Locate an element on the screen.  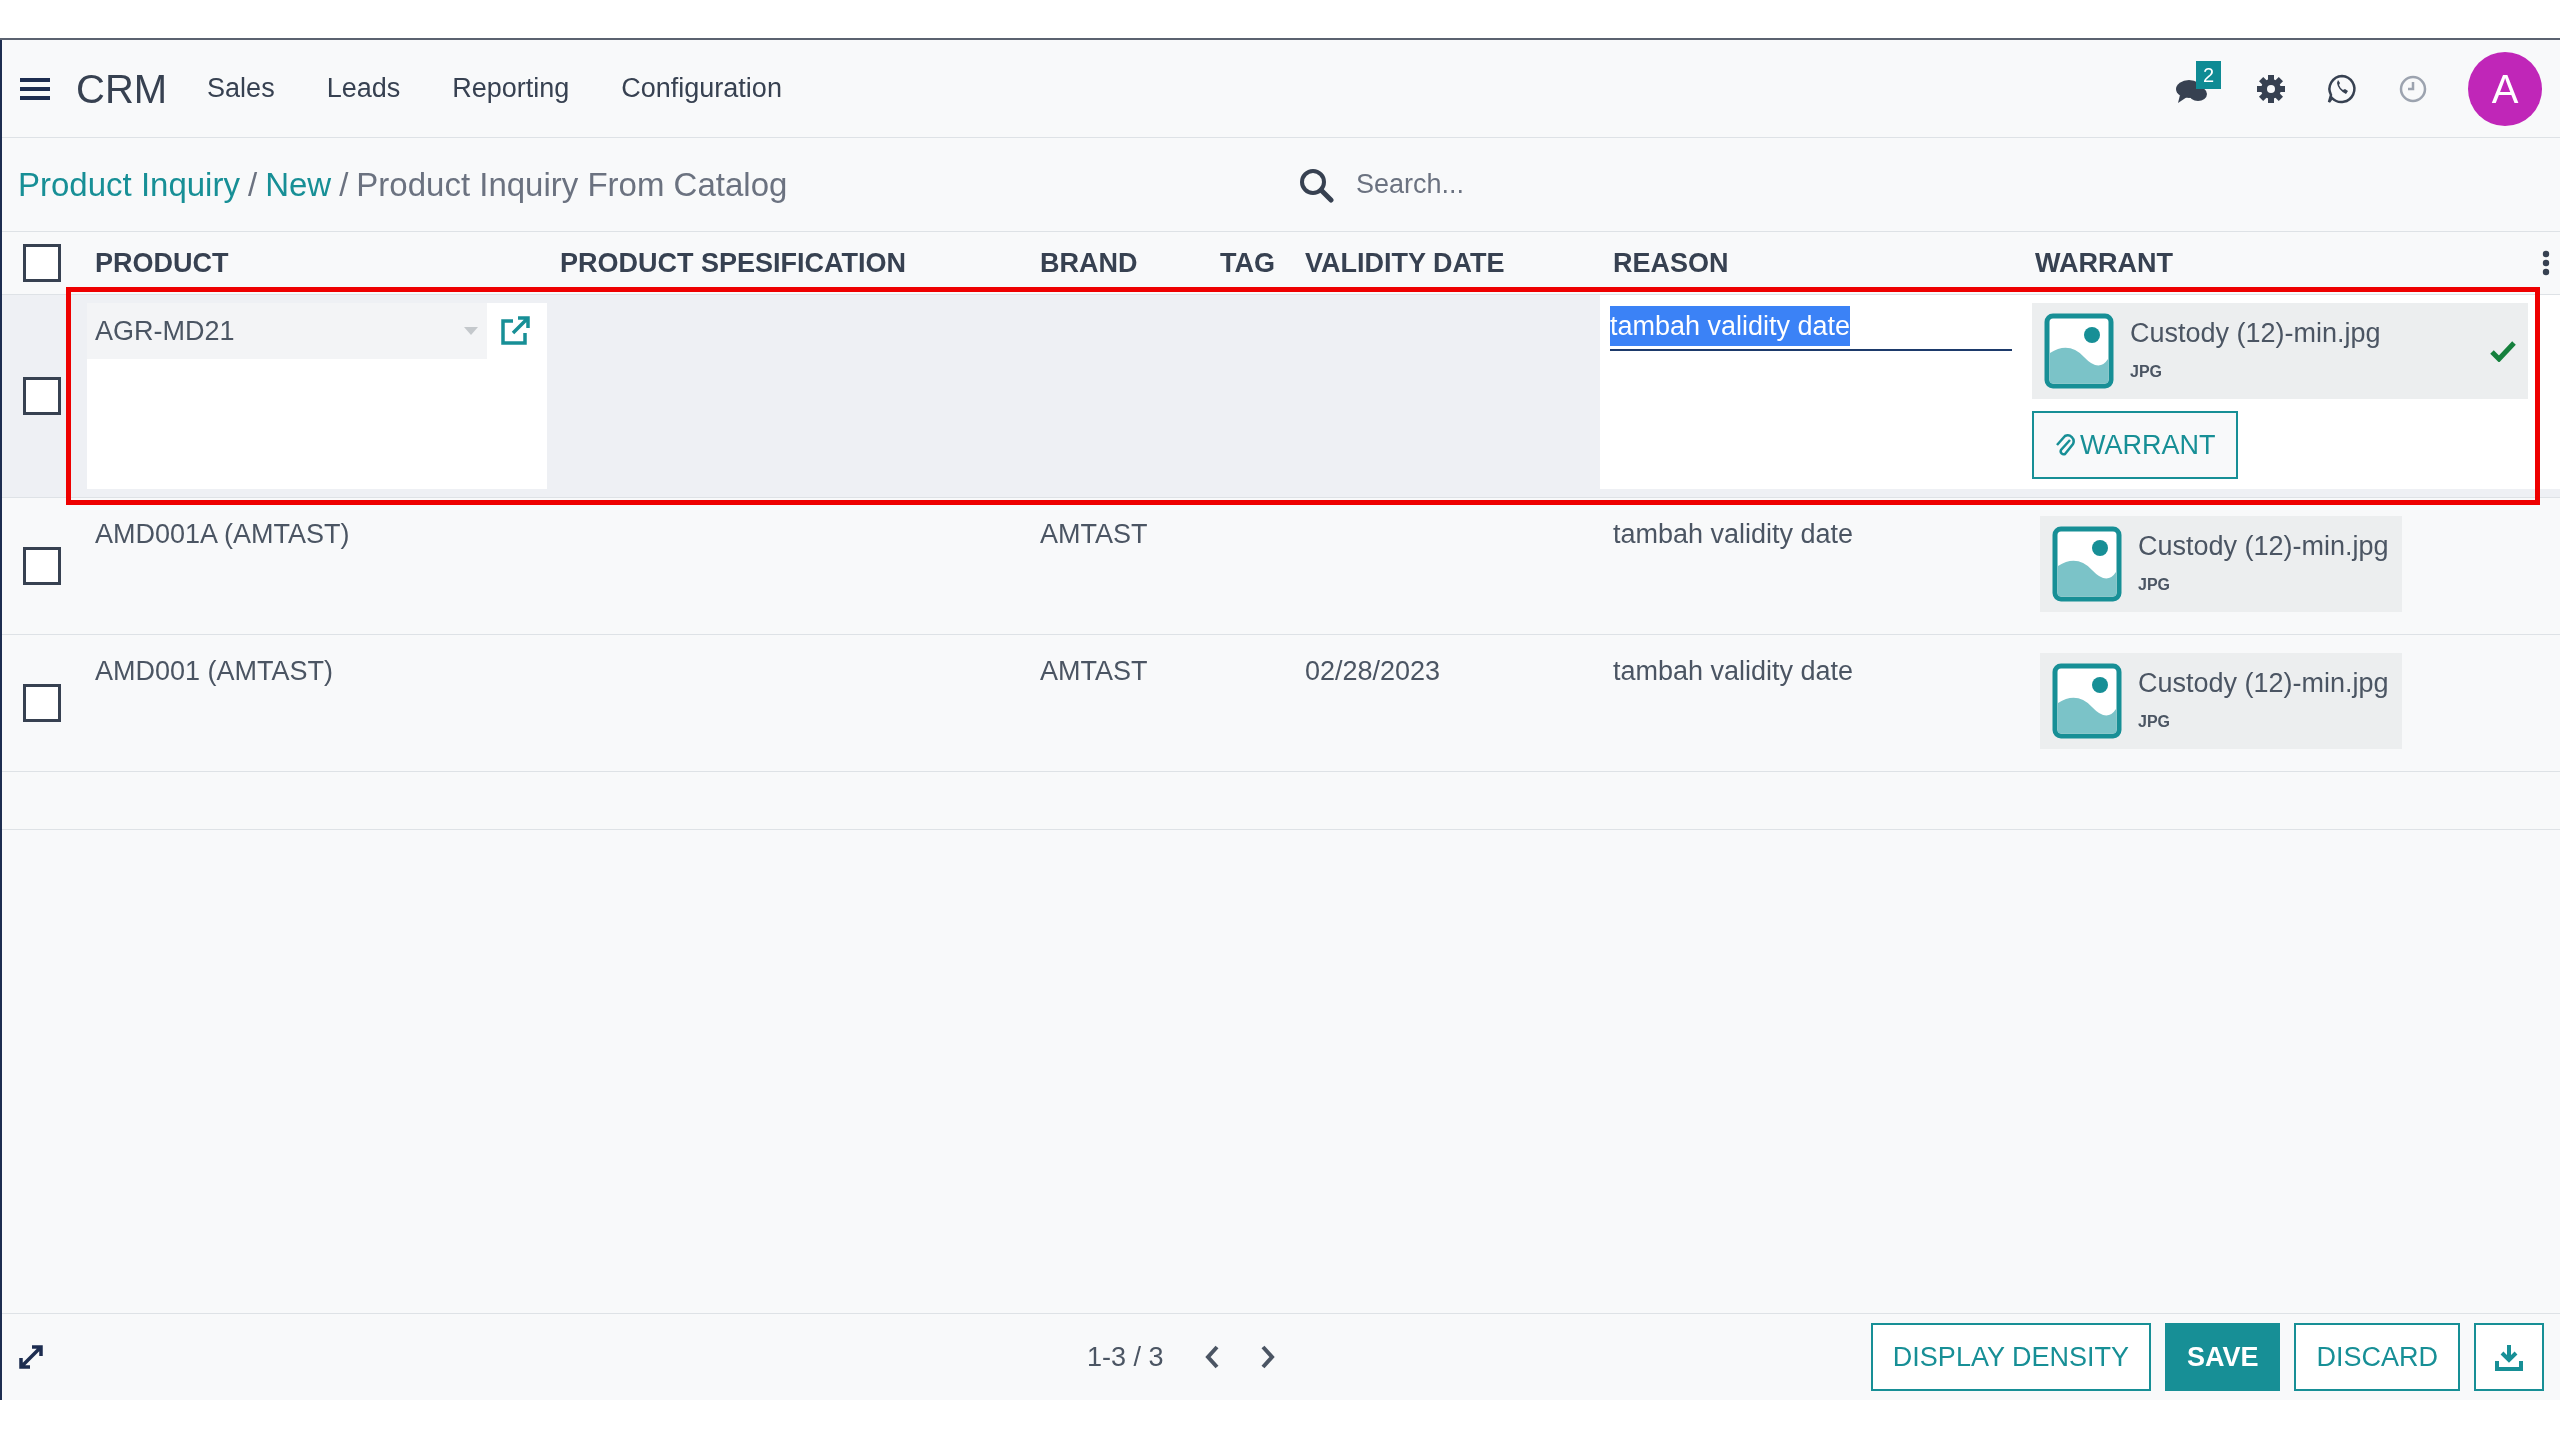
attach-warrant-button: WARRANT is located at coordinates (2135, 445).